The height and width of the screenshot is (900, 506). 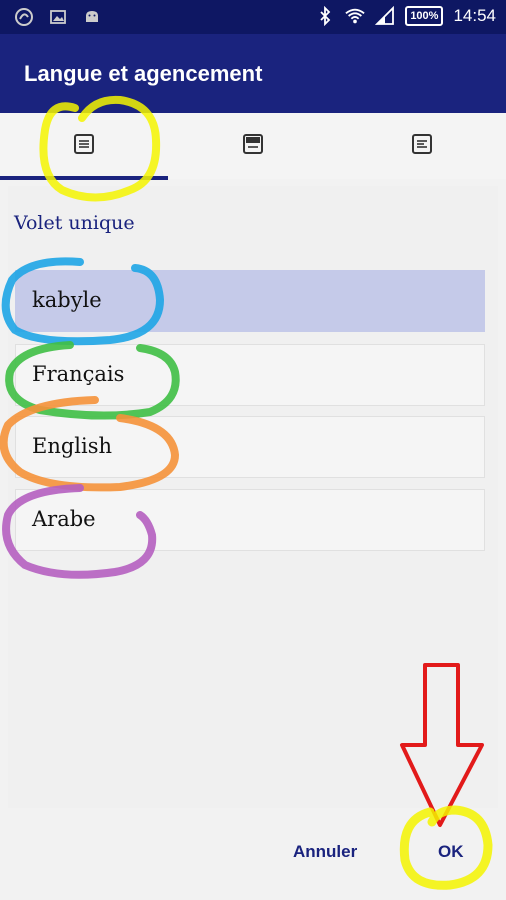 What do you see at coordinates (24, 17) in the screenshot?
I see `app-logo-icon` at bounding box center [24, 17].